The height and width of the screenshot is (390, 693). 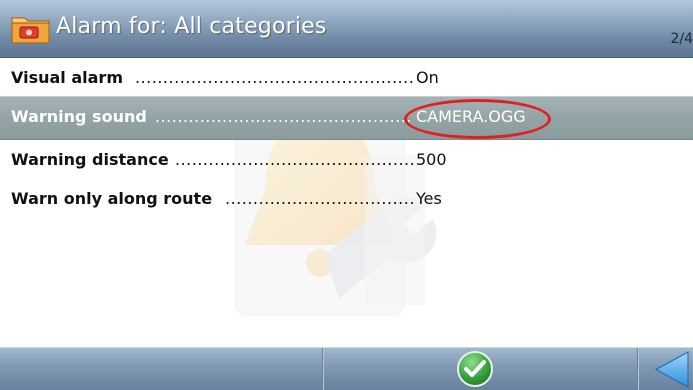 I want to click on title-bar: Alarm for: All categories 2/4, so click(x=346, y=29).